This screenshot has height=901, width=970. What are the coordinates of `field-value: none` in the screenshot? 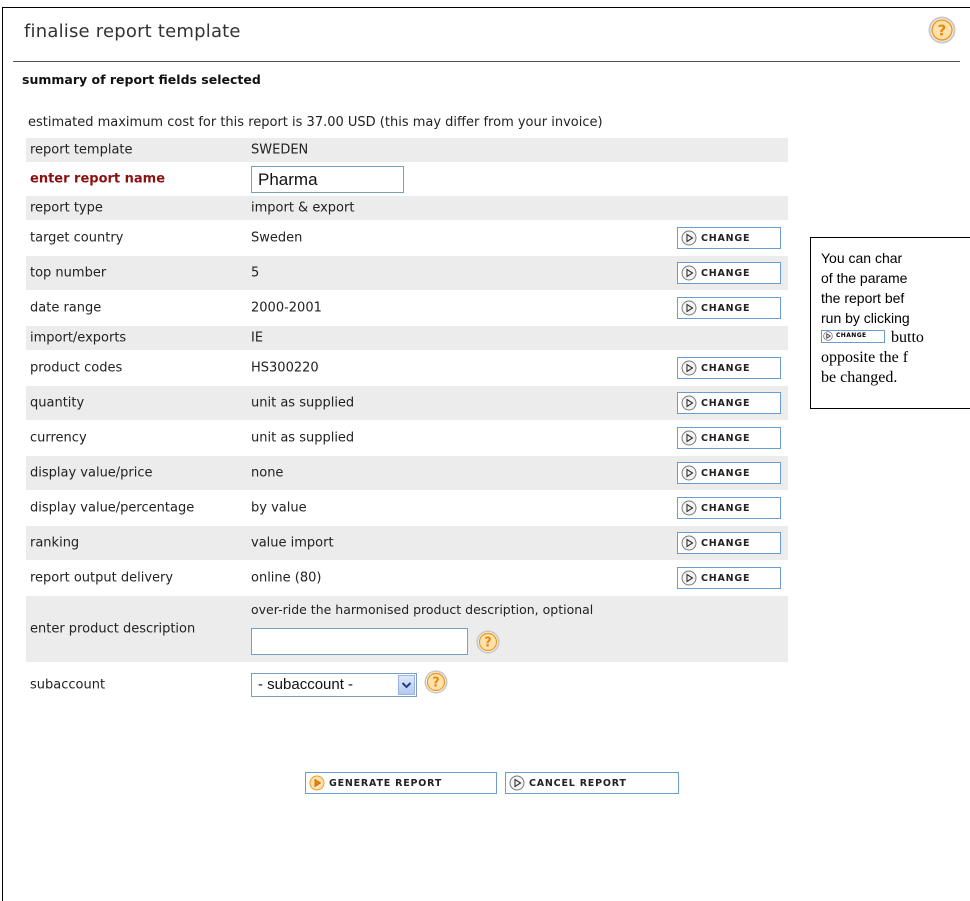 It's located at (267, 473).